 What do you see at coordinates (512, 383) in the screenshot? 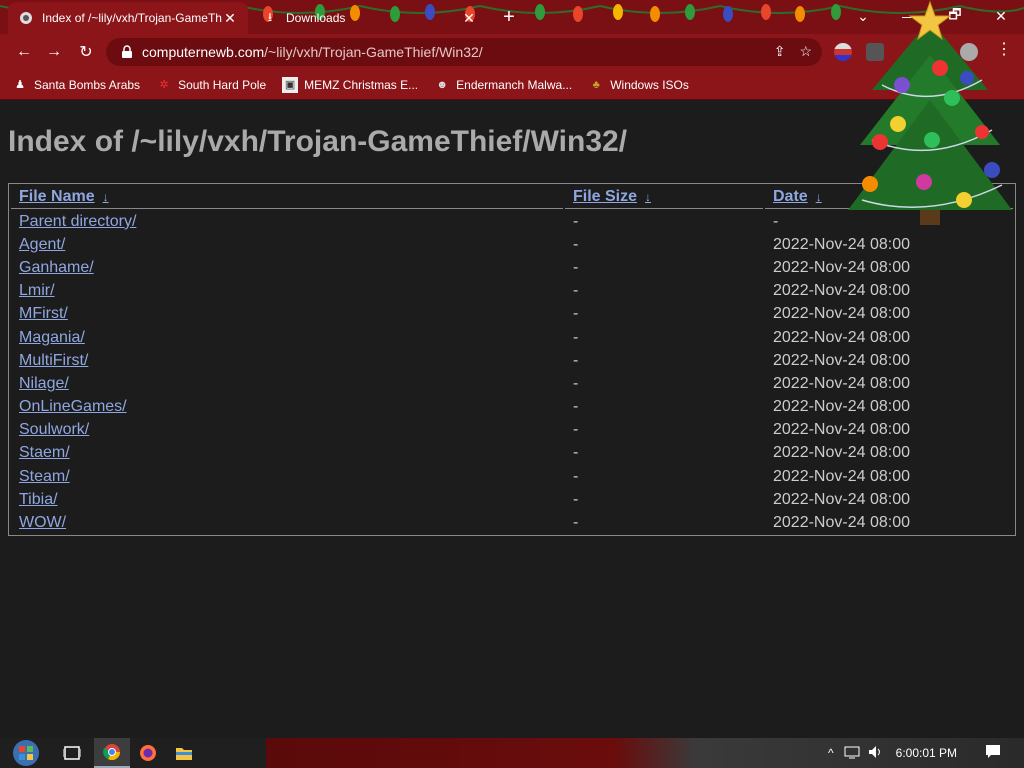
I see `table-row: Nilage/ - 2022-Nov-24 08:00` at bounding box center [512, 383].